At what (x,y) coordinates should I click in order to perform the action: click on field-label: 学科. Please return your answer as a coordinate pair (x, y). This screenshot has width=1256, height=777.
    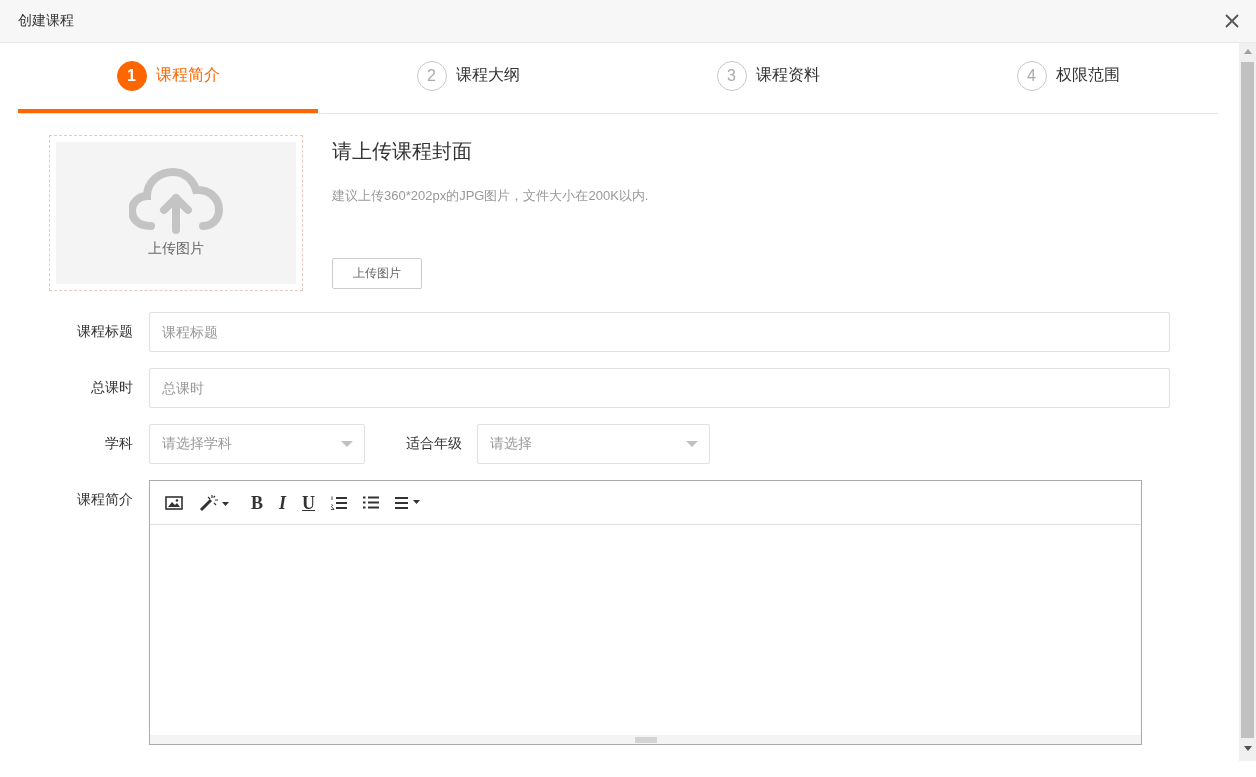
    Looking at the image, I should click on (119, 444).